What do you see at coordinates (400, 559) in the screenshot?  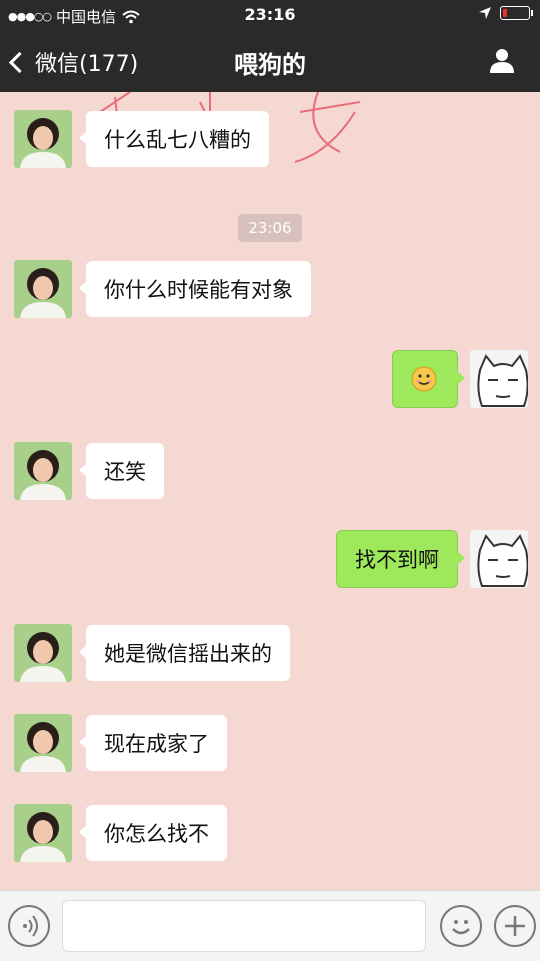 I see `message-bubble: 找不到啊` at bounding box center [400, 559].